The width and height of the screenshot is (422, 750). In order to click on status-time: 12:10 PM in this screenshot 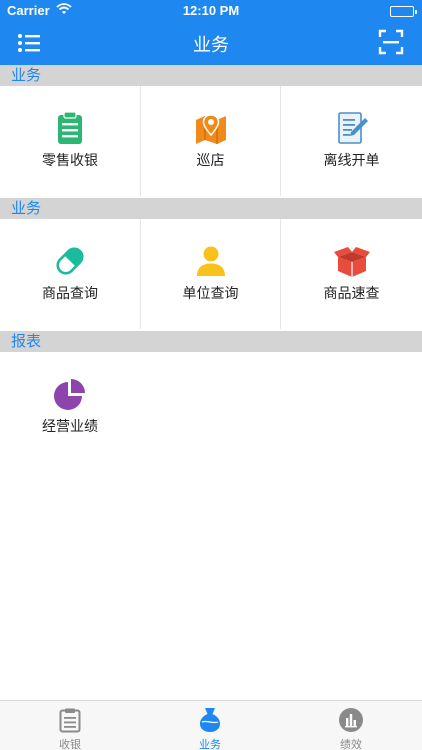, I will do `click(211, 10)`.